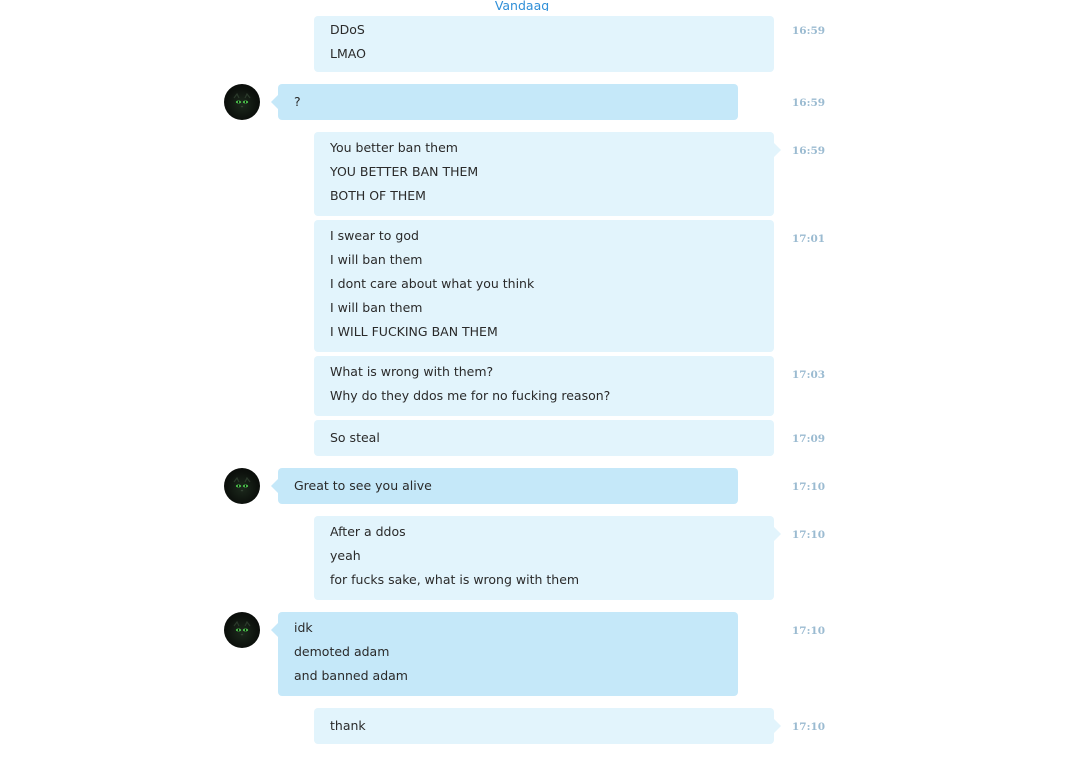 The image size is (1088, 773). Describe the element at coordinates (504, 654) in the screenshot. I see `message-bubble-incoming: idk demoted adam and banned adam` at that location.